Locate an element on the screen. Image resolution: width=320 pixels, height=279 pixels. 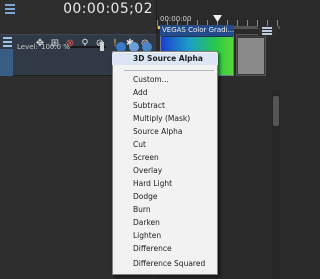
event-2-thumbnail is located at coordinates (251, 56).